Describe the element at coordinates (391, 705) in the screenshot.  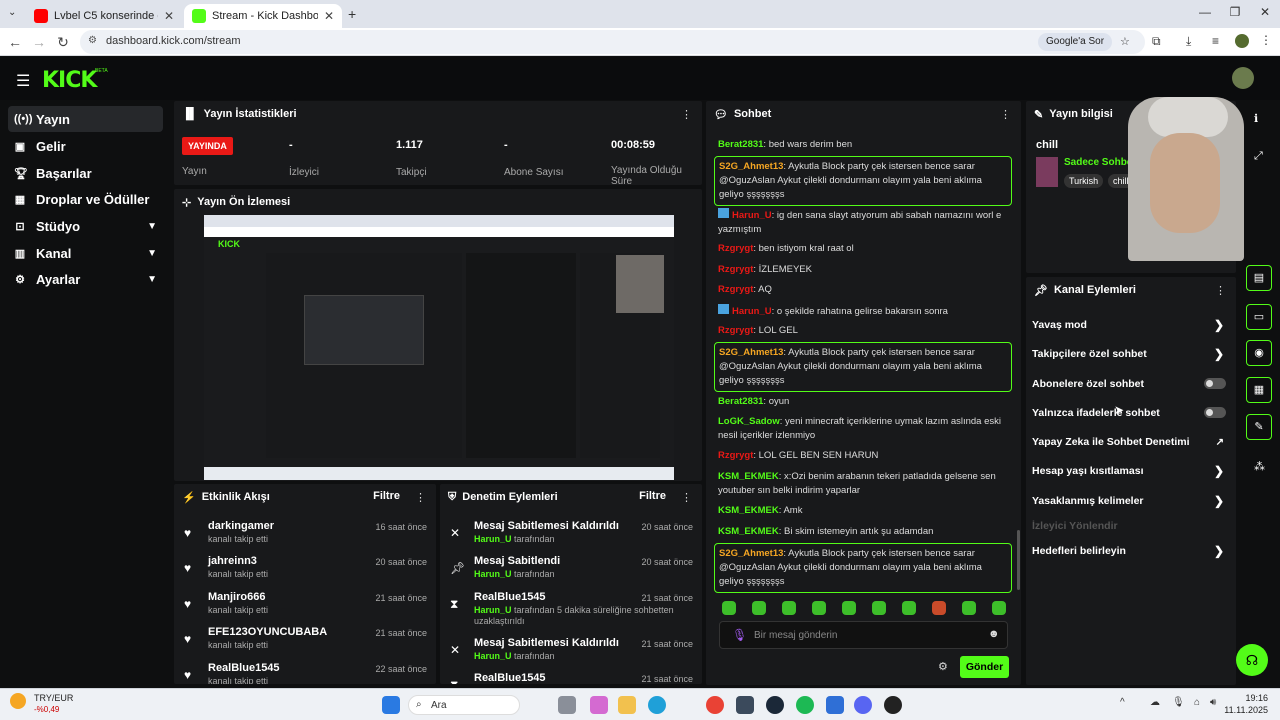
I see `windows-start-icon` at that location.